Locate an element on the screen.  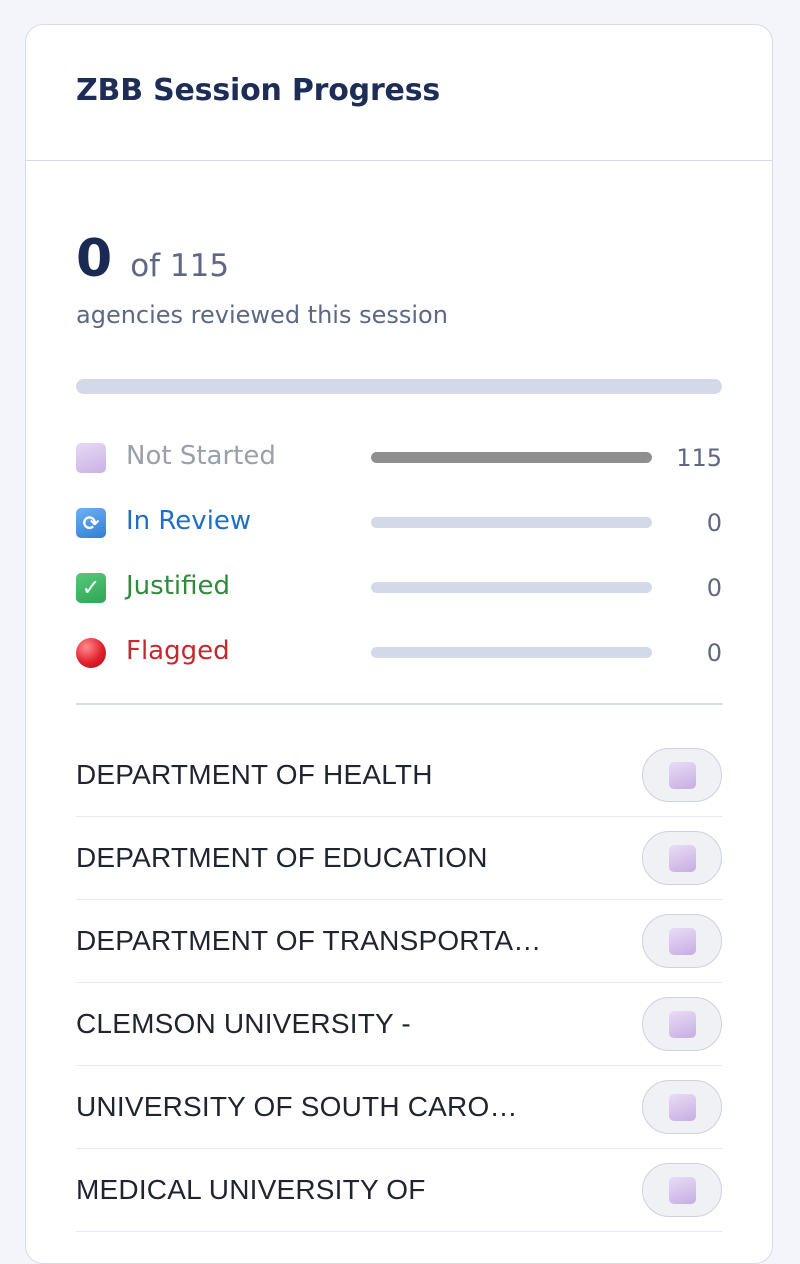
reviewed-count-row: 0 of 115 is located at coordinates (152, 259).